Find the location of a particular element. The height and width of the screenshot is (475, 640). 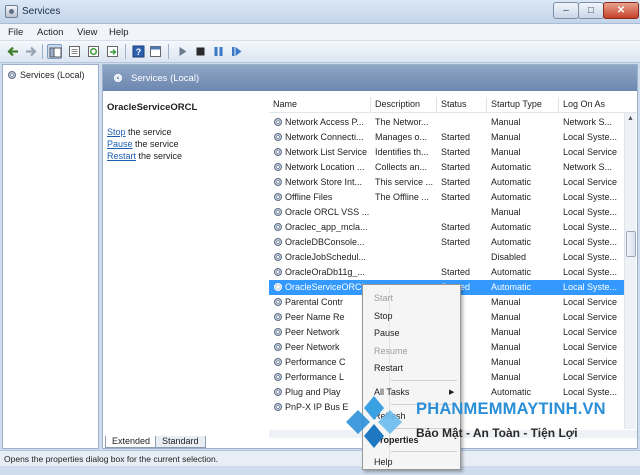

refresh-icon is located at coordinates (93, 51).